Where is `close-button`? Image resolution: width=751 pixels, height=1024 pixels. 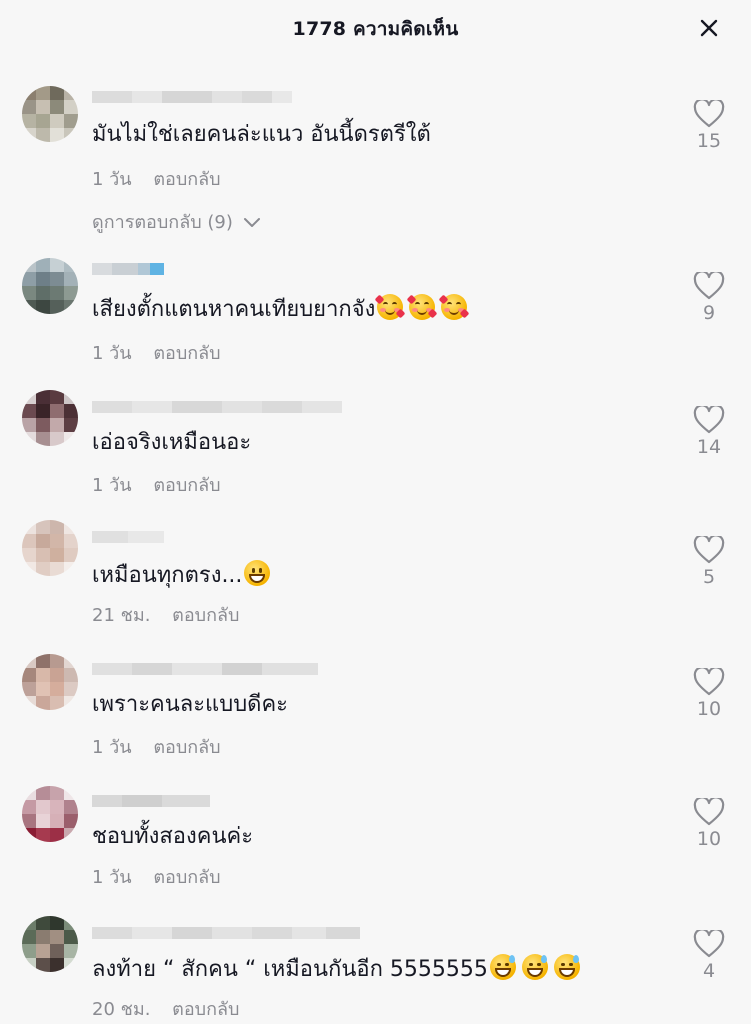 close-button is located at coordinates (709, 28).